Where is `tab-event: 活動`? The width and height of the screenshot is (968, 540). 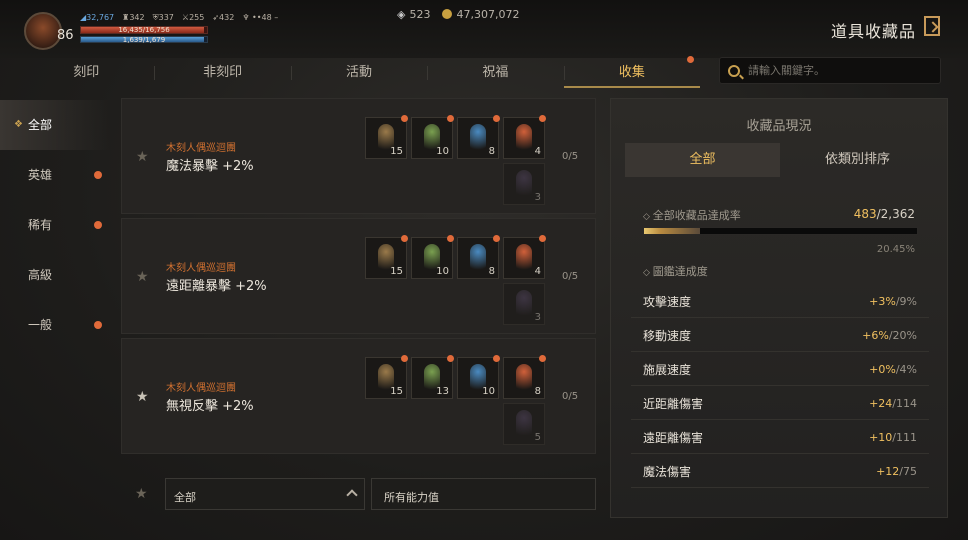
tab-event: 活動 is located at coordinates (358, 73).